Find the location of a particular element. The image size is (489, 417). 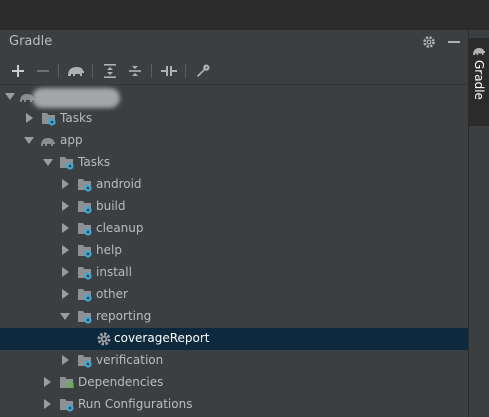

tree-item-label: Dependencies is located at coordinates (121, 382).